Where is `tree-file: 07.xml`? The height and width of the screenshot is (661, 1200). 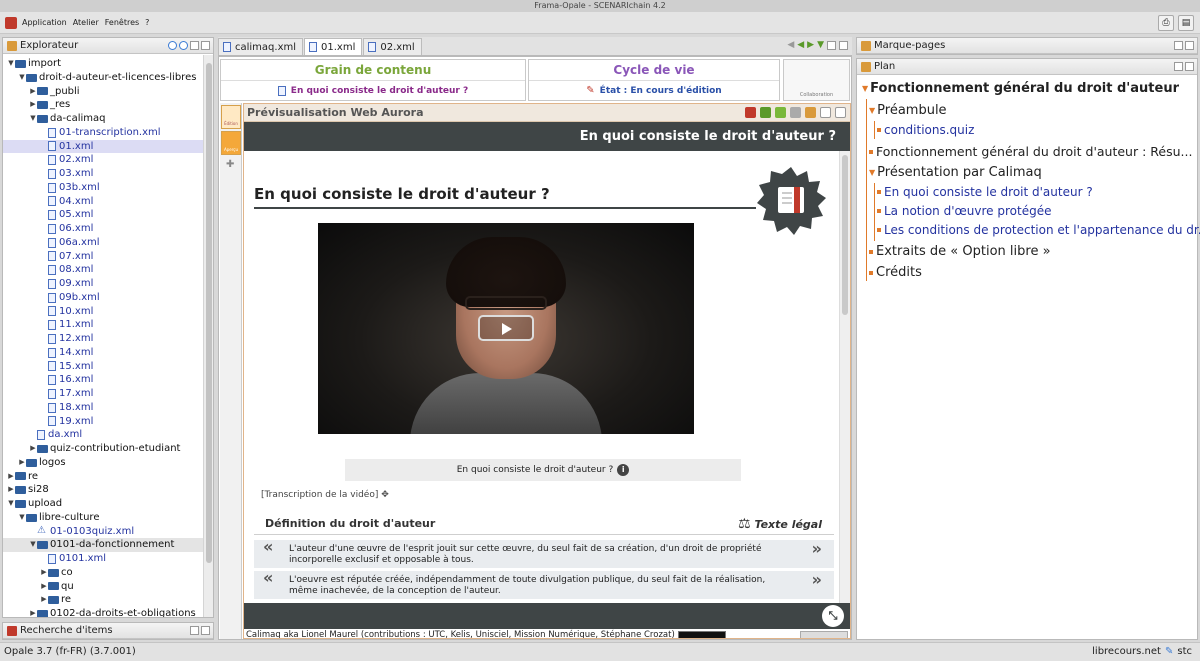
tree-file: 07.xml is located at coordinates (103, 257).